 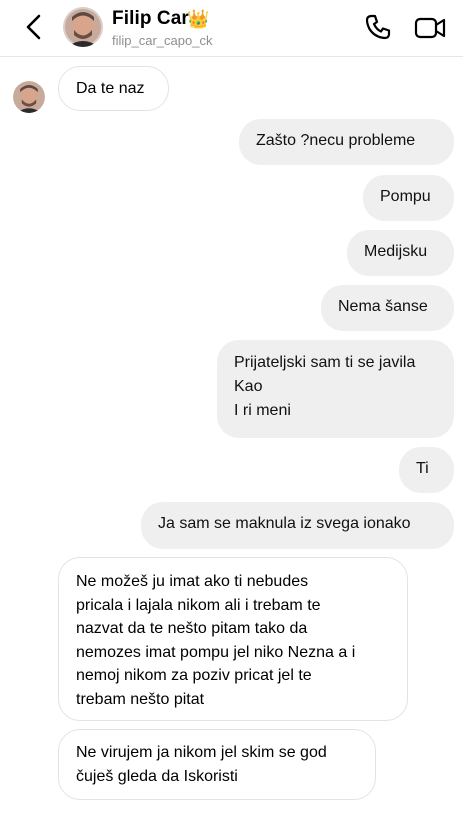 What do you see at coordinates (198, 19) in the screenshot?
I see `crown-icon: 👑` at bounding box center [198, 19].